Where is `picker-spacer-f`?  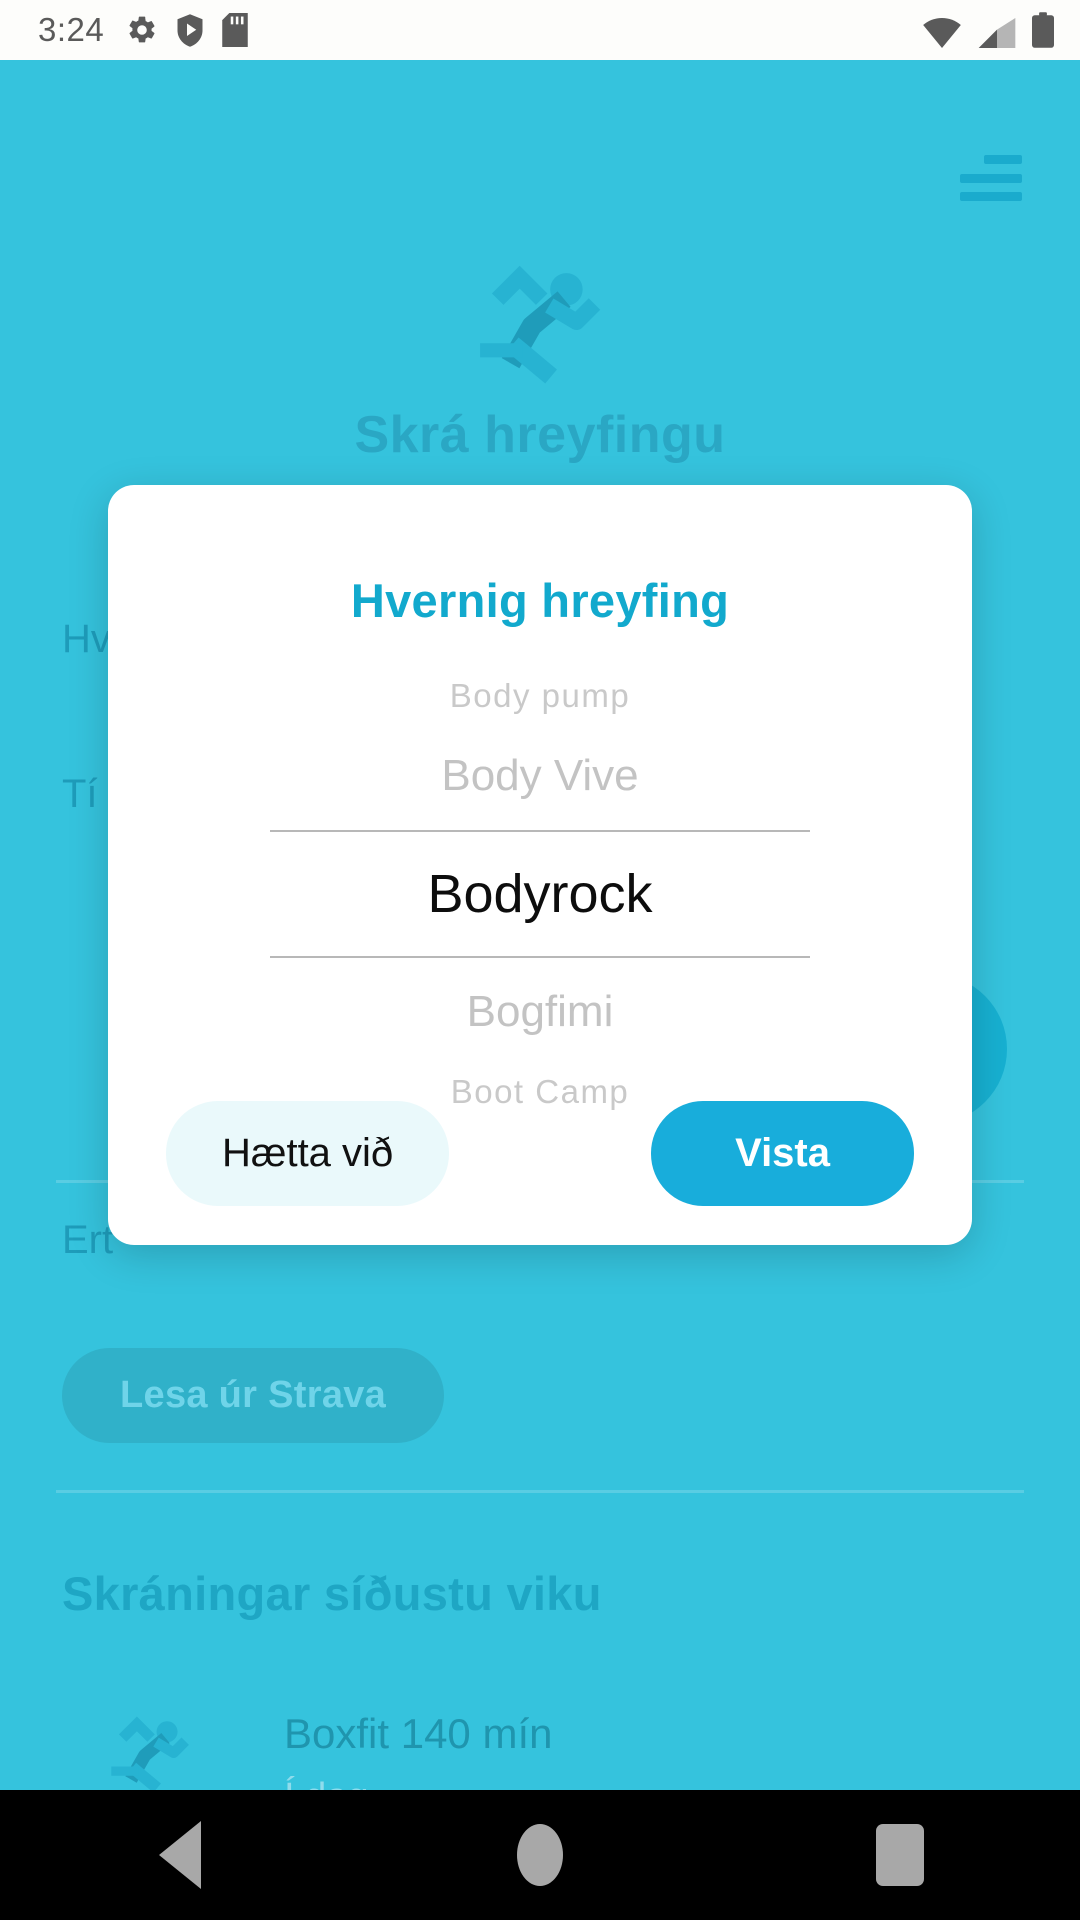
picker-spacer-f is located at coordinates (540, 1058).